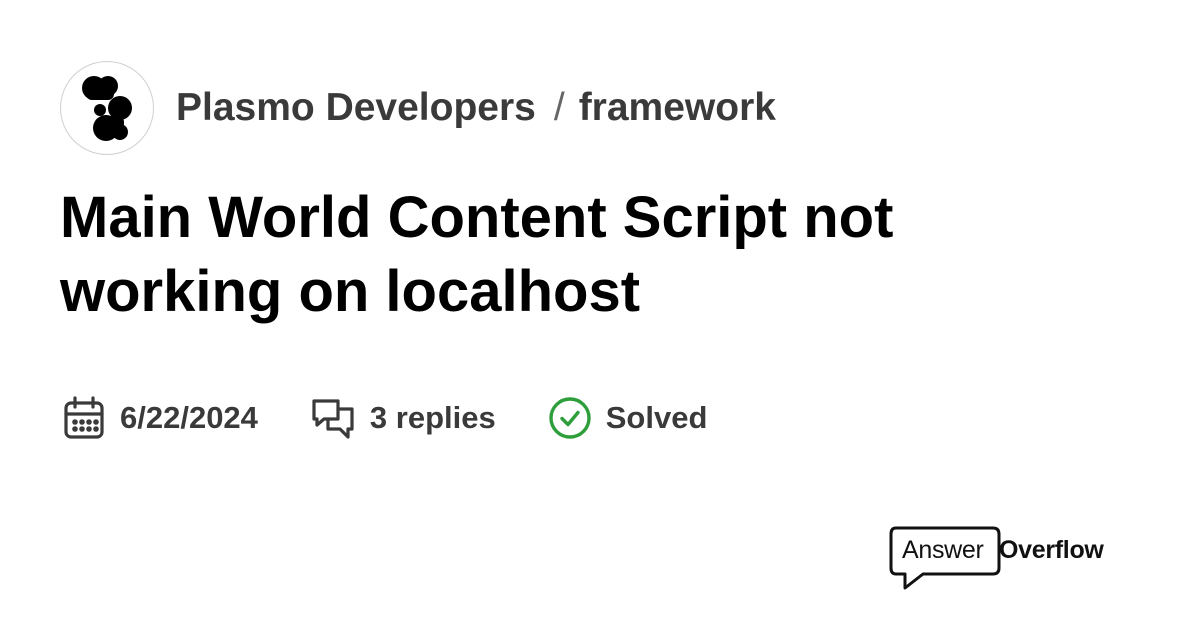  What do you see at coordinates (333, 419) in the screenshot?
I see `chat-bubbles-icon` at bounding box center [333, 419].